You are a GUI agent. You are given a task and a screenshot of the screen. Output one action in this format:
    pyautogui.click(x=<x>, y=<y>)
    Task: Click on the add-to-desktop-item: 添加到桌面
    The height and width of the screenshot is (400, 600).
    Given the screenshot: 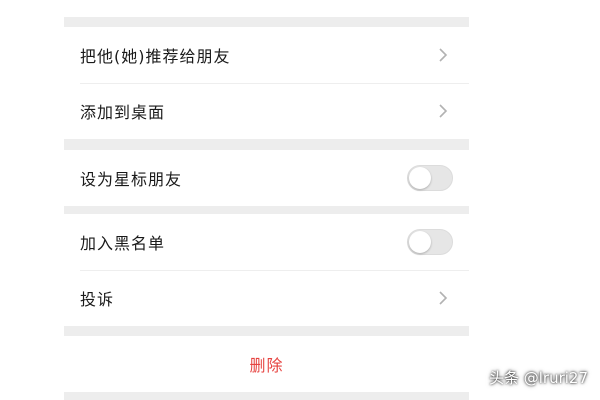 What is the action you would take?
    pyautogui.click(x=266, y=111)
    